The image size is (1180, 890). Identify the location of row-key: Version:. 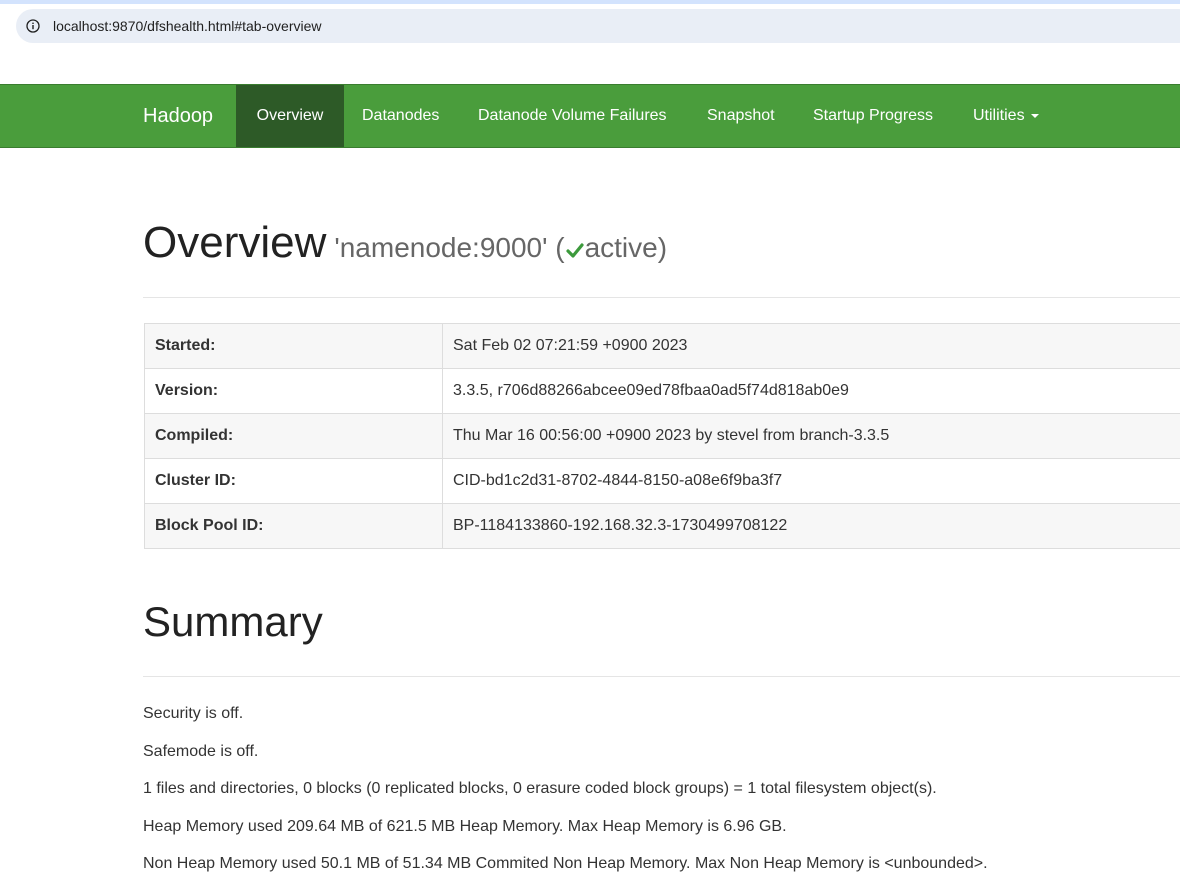
(293, 391).